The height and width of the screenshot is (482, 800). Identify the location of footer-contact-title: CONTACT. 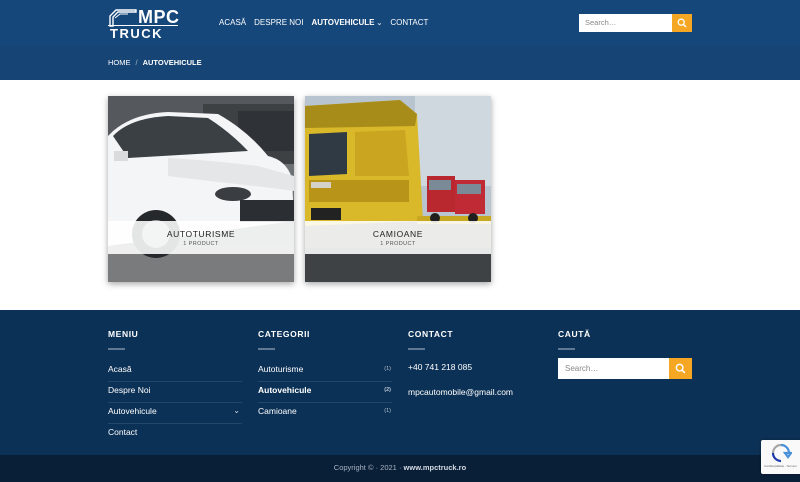
(431, 334).